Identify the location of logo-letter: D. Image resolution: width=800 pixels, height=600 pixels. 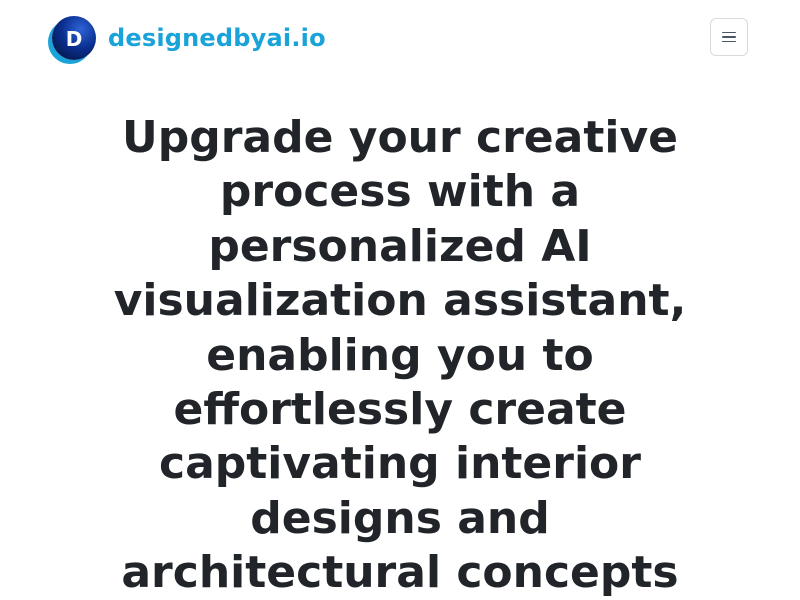
(74, 39).